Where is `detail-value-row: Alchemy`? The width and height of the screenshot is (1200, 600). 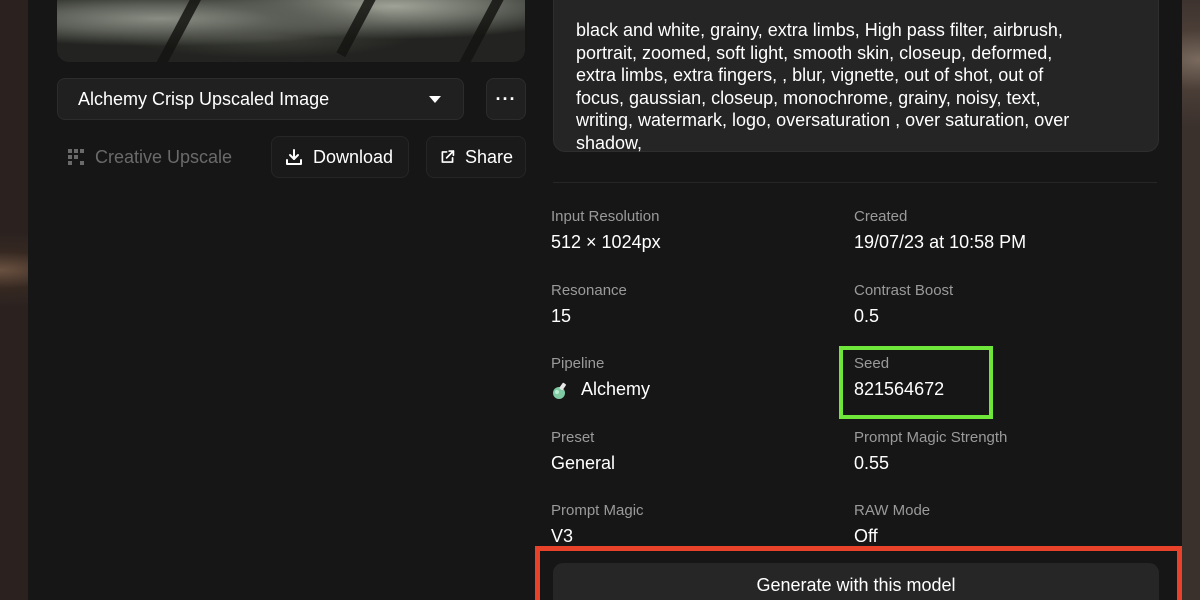 detail-value-row: Alchemy is located at coordinates (600, 389).